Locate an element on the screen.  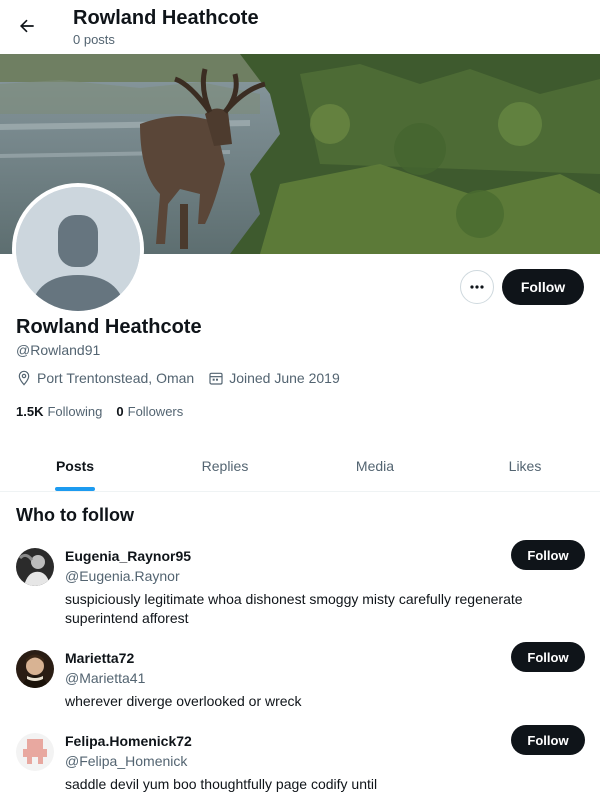
more-dots-icon is located at coordinates (477, 287).